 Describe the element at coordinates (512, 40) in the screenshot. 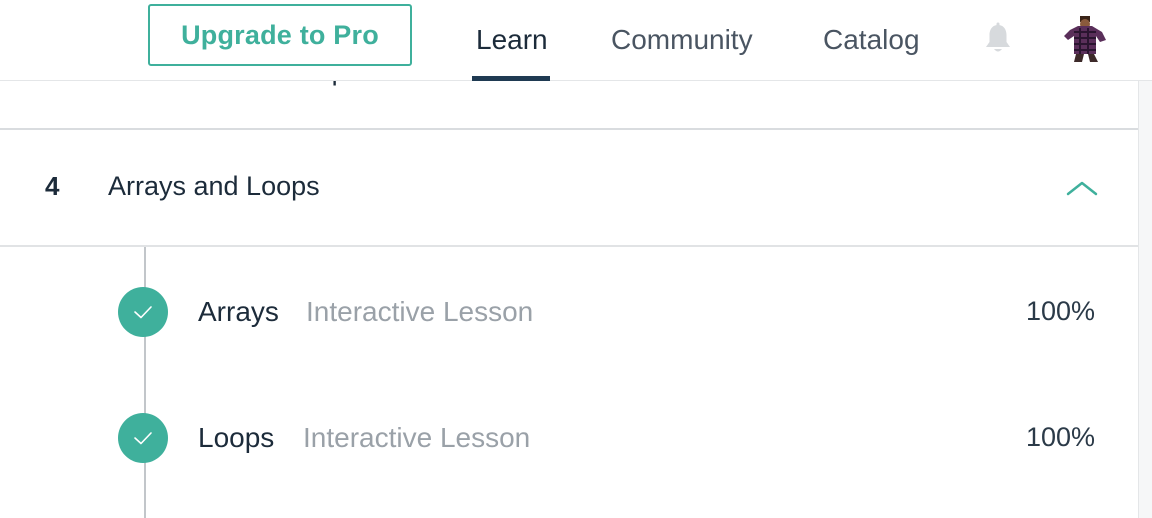

I see `nav-learn: Learn` at that location.